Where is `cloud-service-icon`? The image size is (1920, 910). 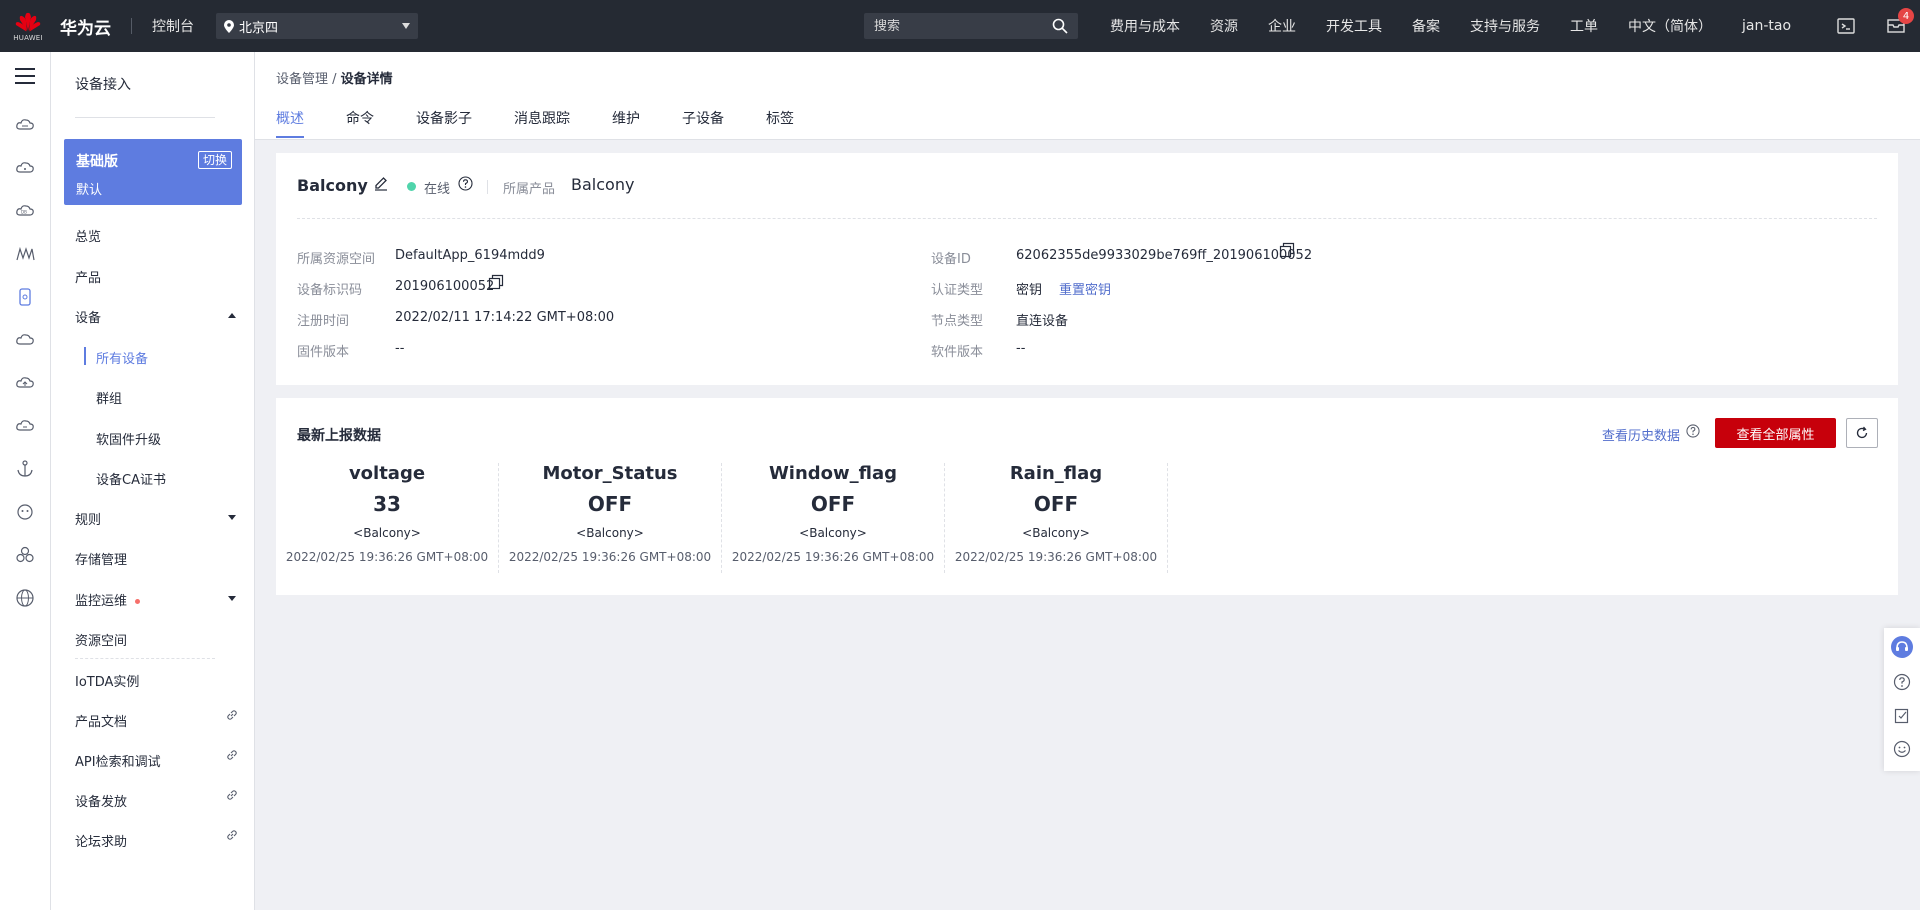 cloud-service-icon is located at coordinates (25, 340).